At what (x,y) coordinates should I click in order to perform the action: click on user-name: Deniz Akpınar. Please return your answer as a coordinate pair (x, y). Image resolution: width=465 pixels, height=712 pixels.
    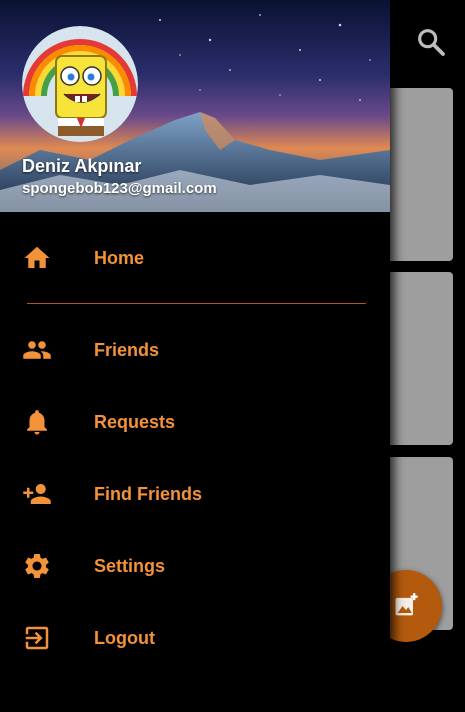
    Looking at the image, I should click on (82, 166).